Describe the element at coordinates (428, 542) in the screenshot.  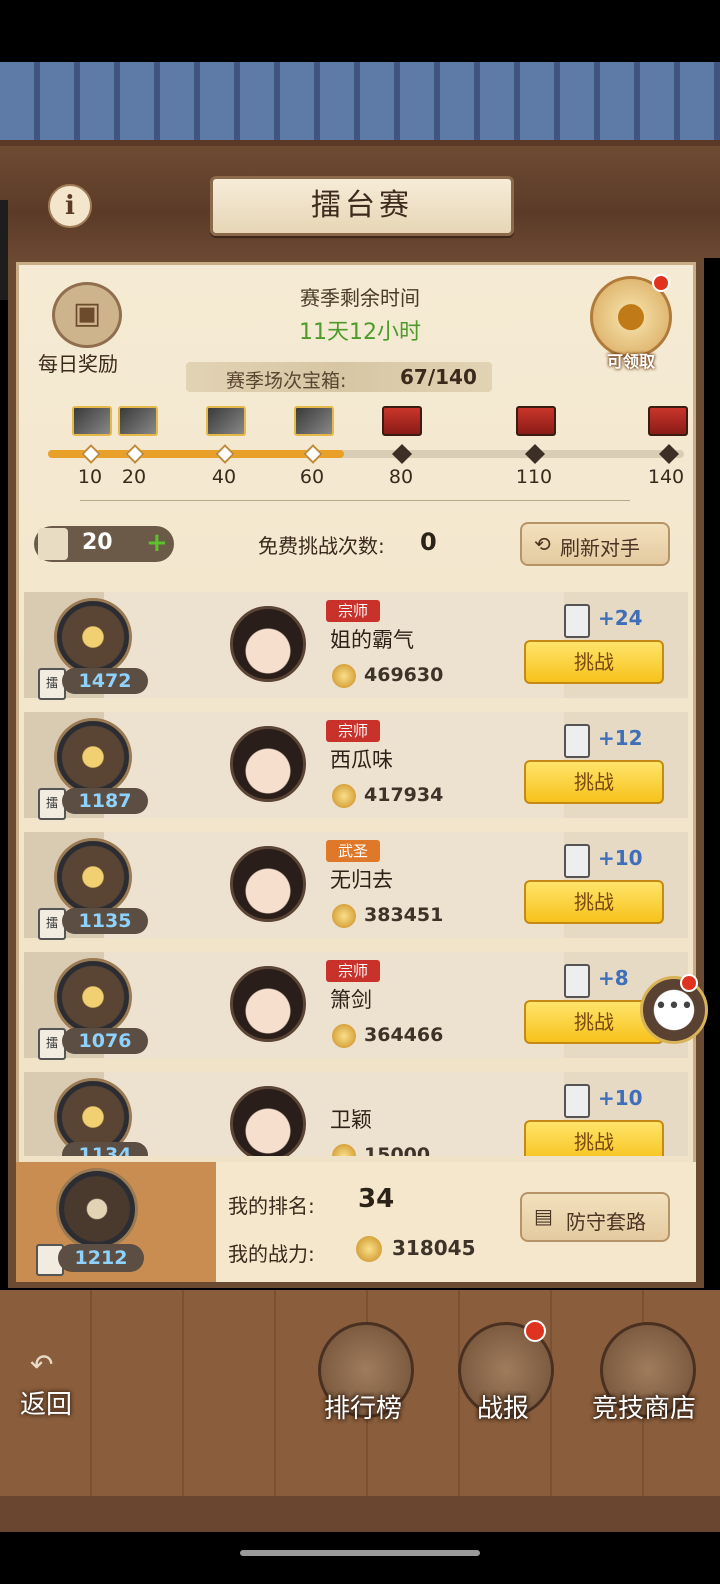
I see `free-challenge-count: 0` at that location.